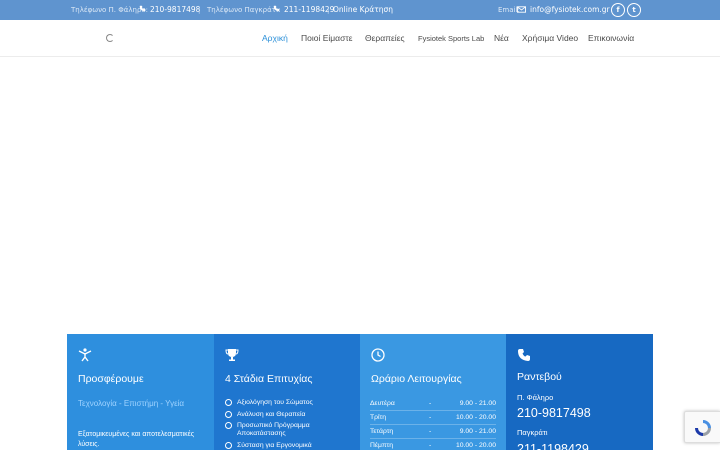 The image size is (720, 450). Describe the element at coordinates (275, 38) in the screenshot. I see `nav-item-home: Αρχική` at that location.